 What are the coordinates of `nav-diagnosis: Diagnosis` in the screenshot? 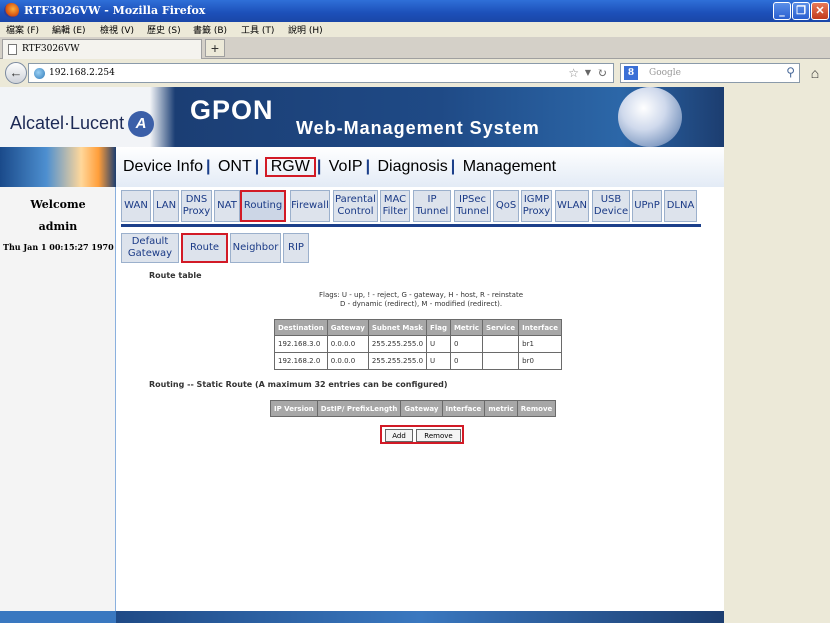 It's located at (413, 167).